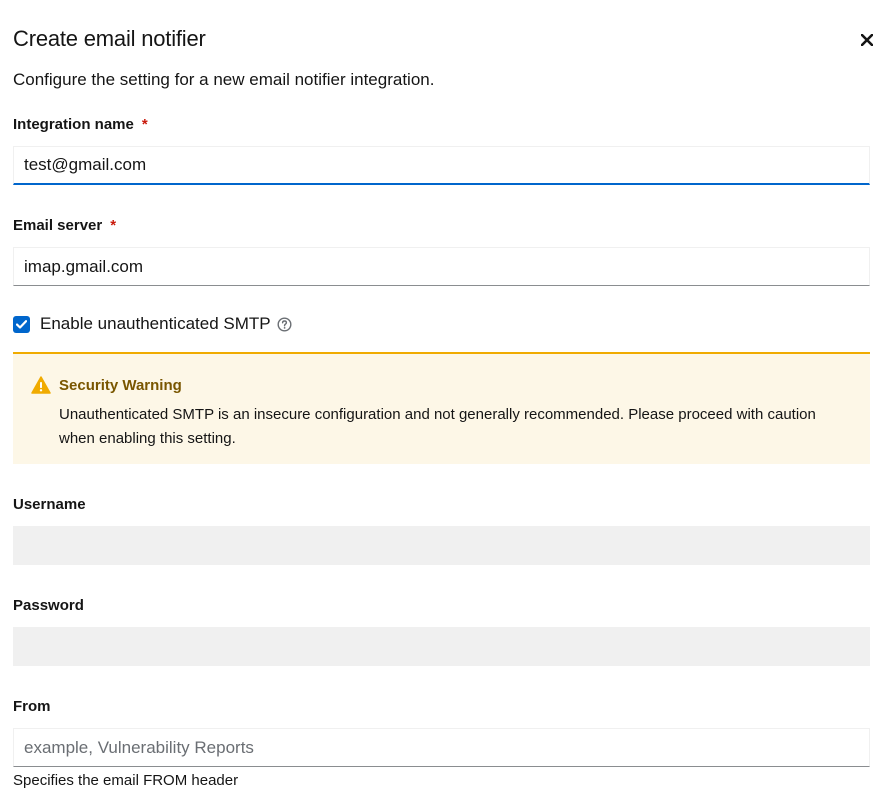  What do you see at coordinates (58, 225) in the screenshot?
I see `email-server-label-text: Email server` at bounding box center [58, 225].